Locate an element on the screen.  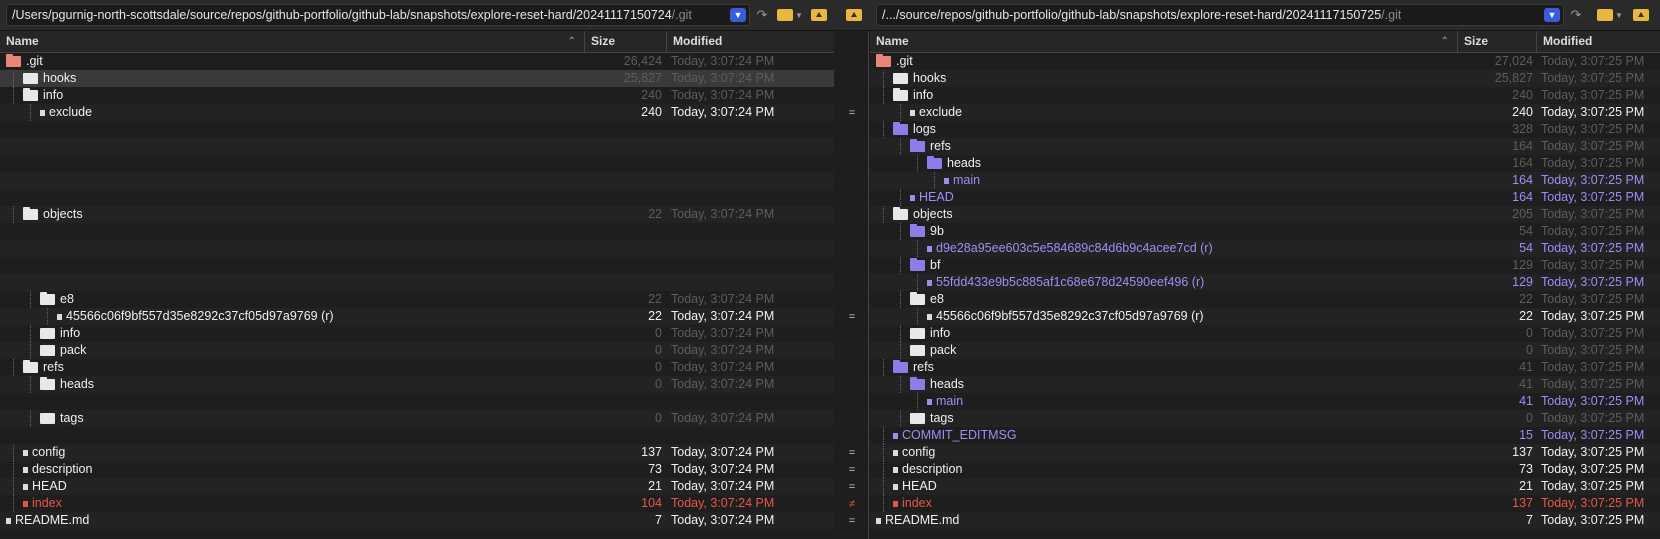
file-row: README.md 7 Today, 3:07:24 PM is located at coordinates (417, 520).